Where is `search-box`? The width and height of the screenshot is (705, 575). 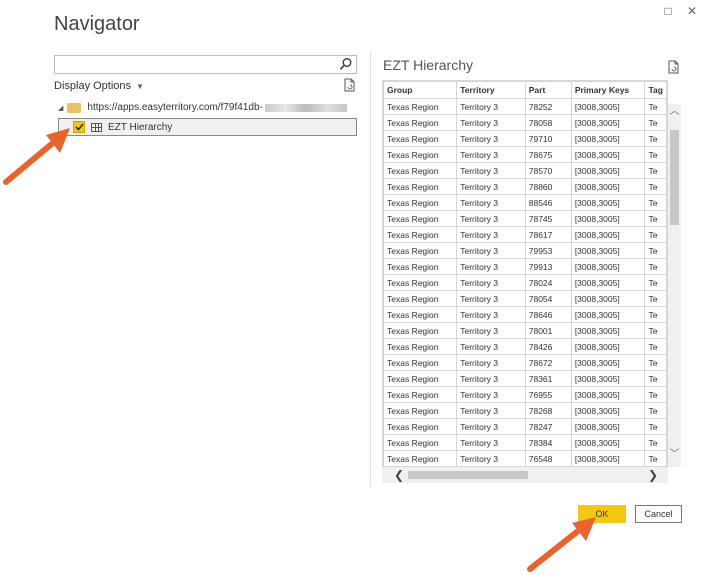 search-box is located at coordinates (205, 65).